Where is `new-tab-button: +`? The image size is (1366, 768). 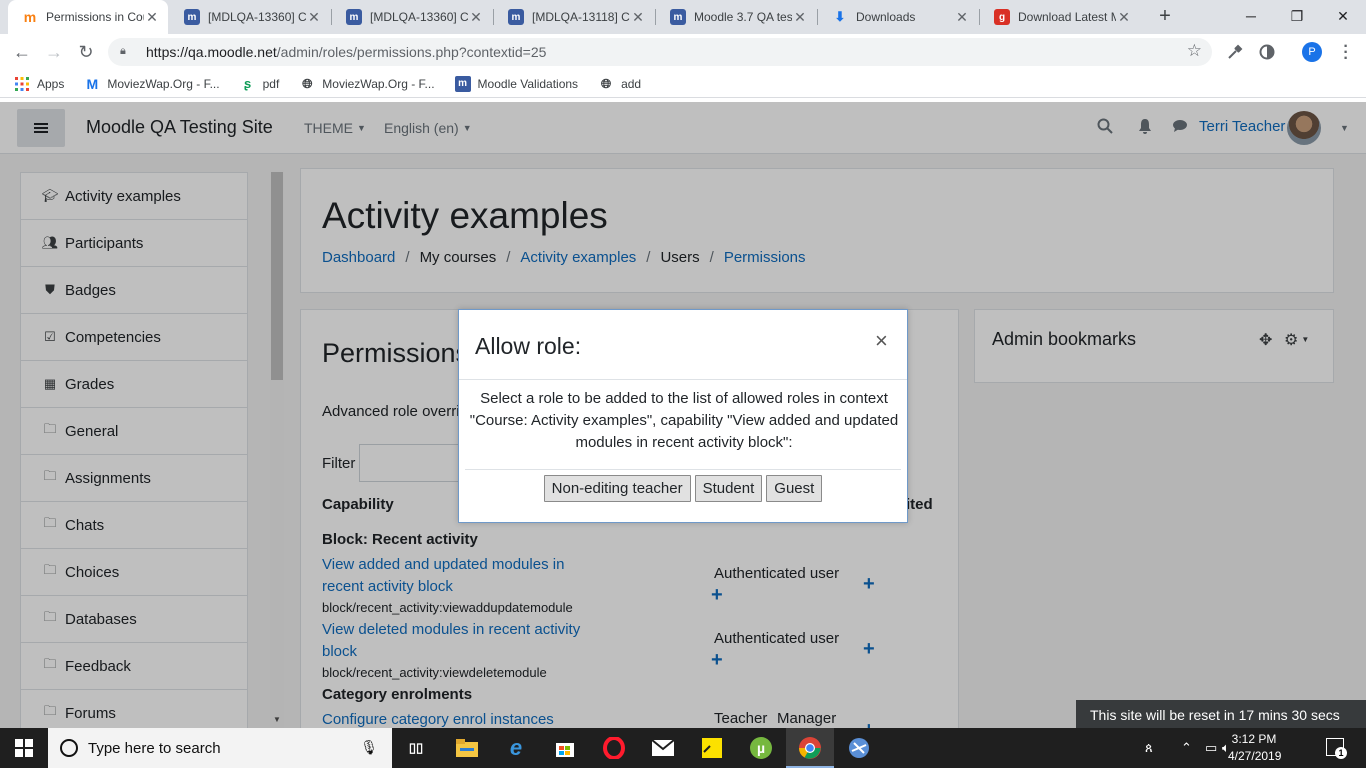
new-tab-button: + is located at coordinates (1165, 17).